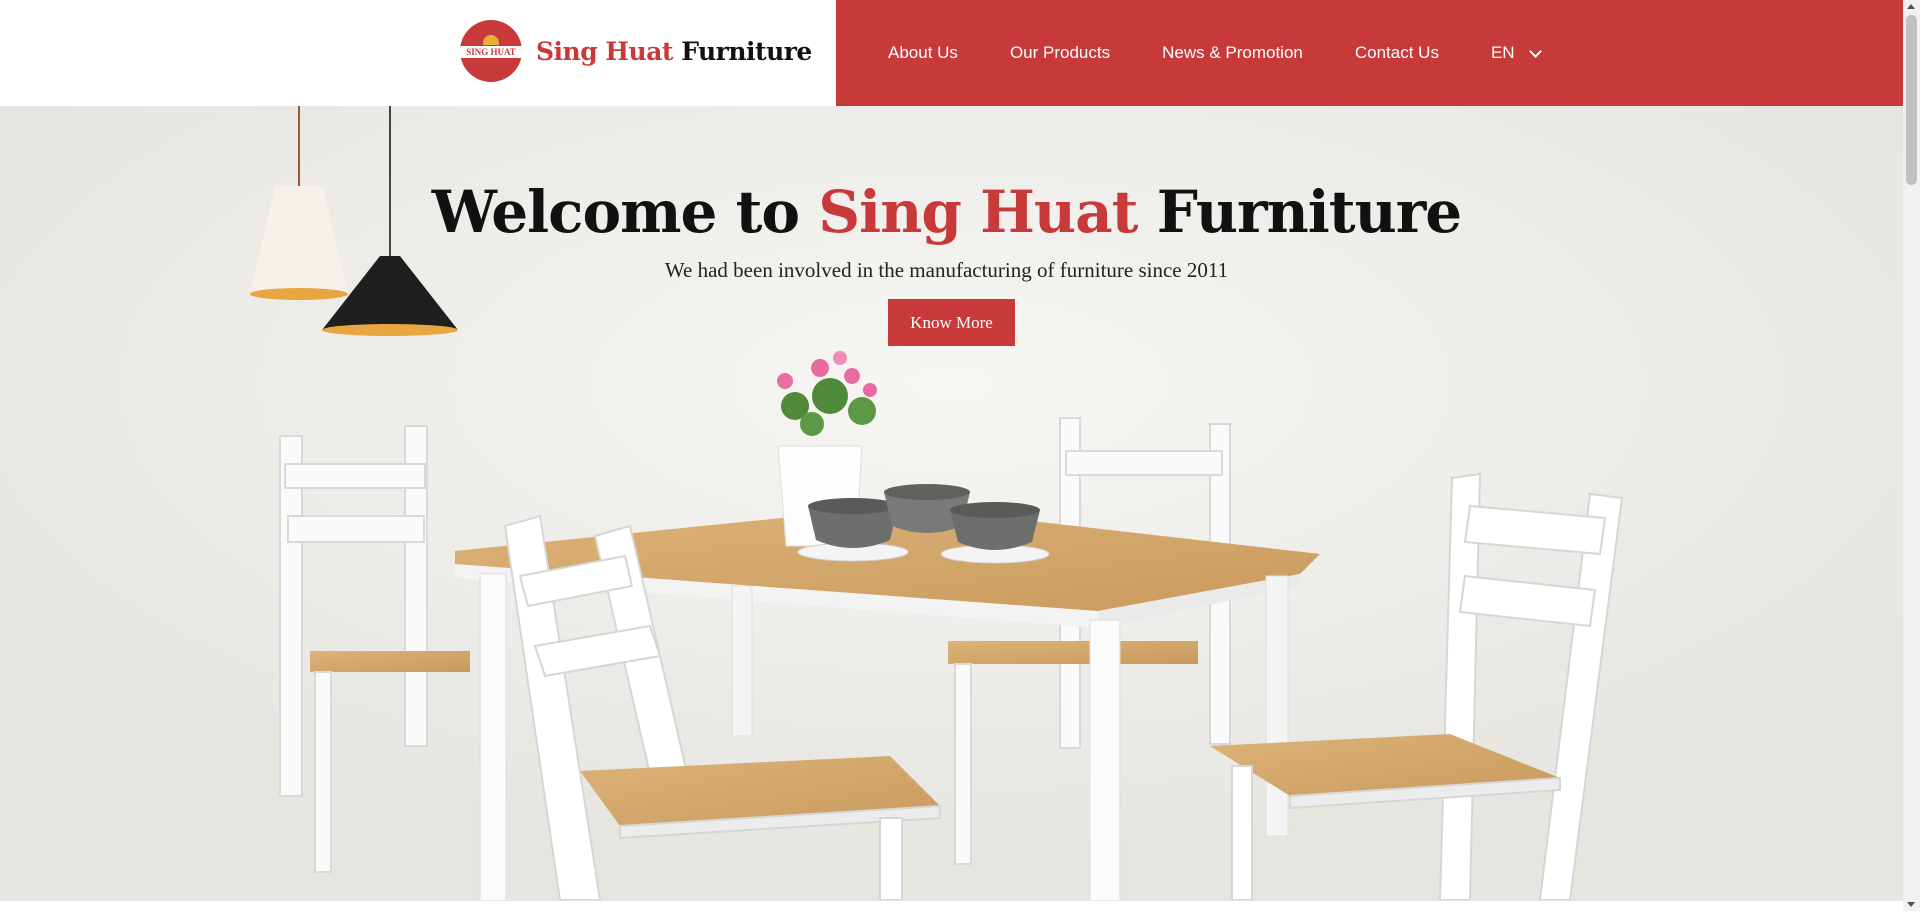 This screenshot has width=1920, height=912. What do you see at coordinates (951, 906) in the screenshot?
I see `page-next-section` at bounding box center [951, 906].